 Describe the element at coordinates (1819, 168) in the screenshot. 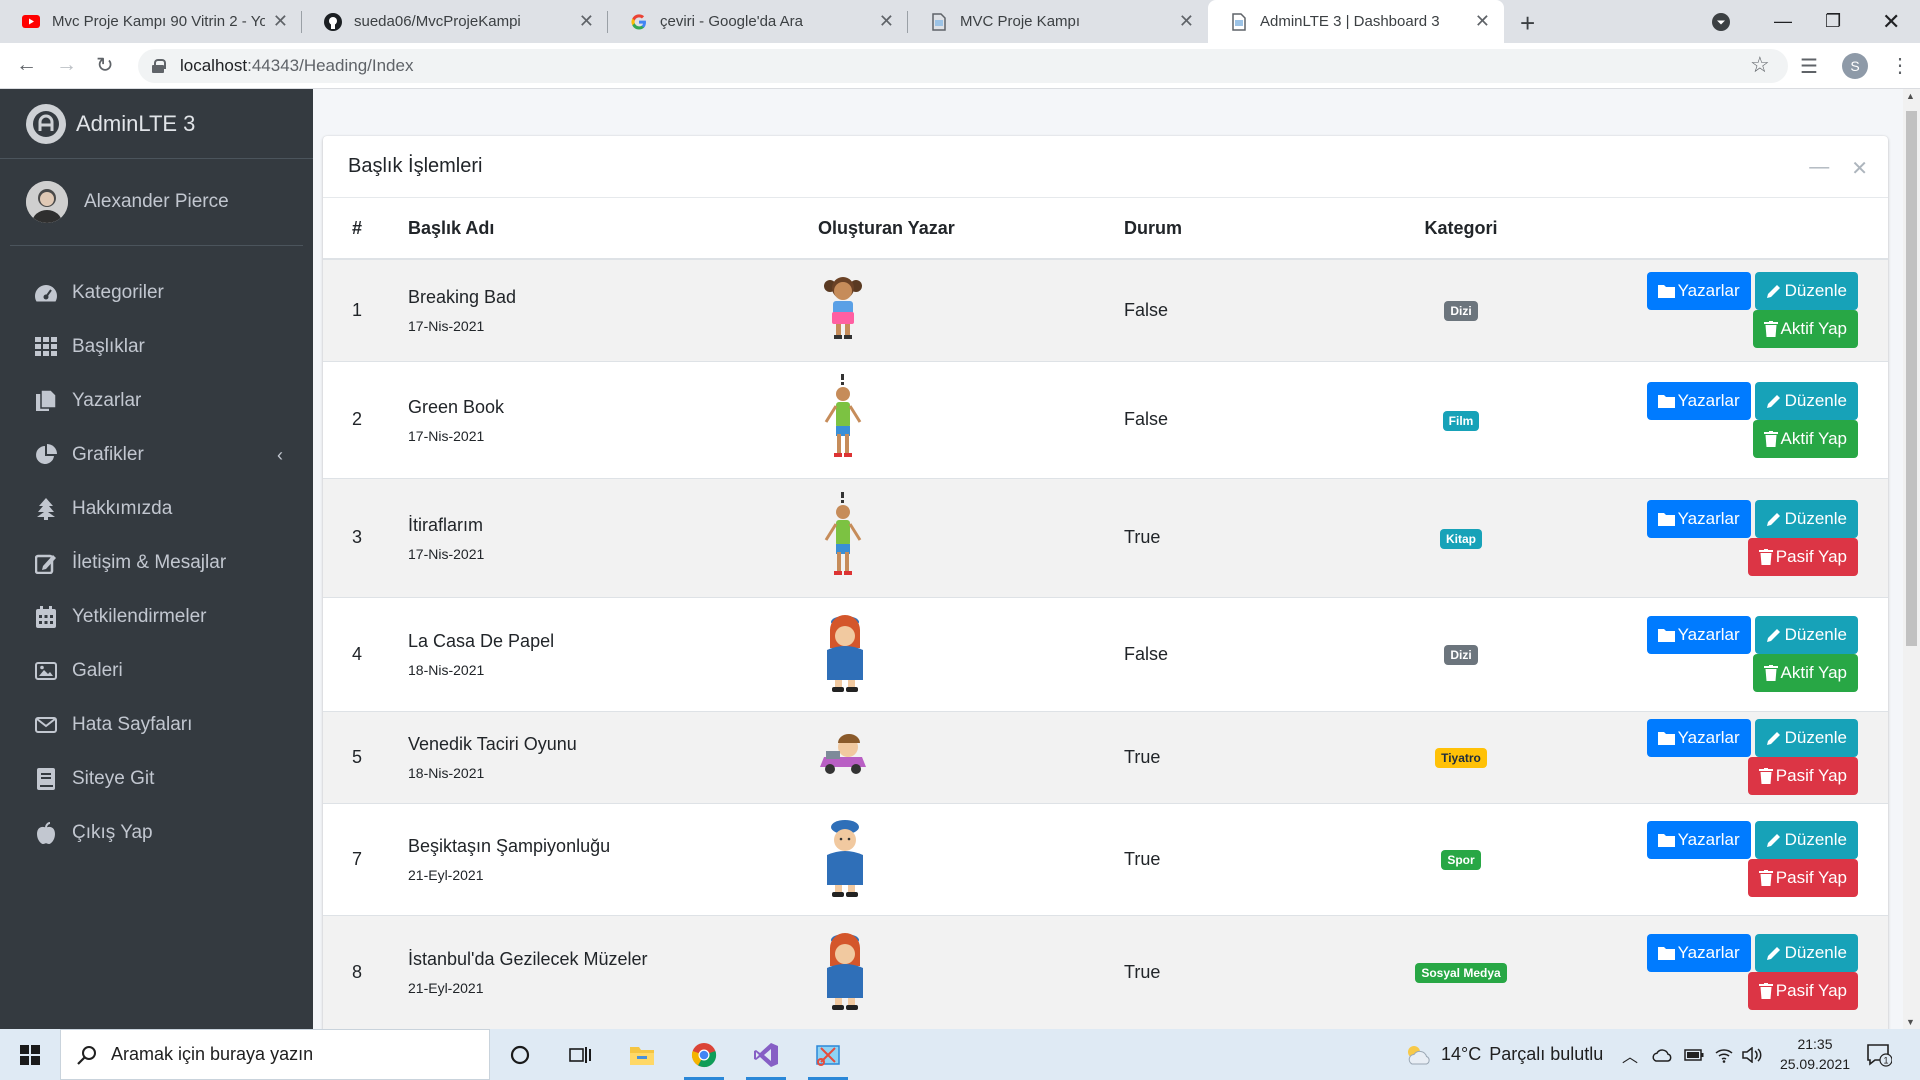

I see `collapse-icon: —` at that location.